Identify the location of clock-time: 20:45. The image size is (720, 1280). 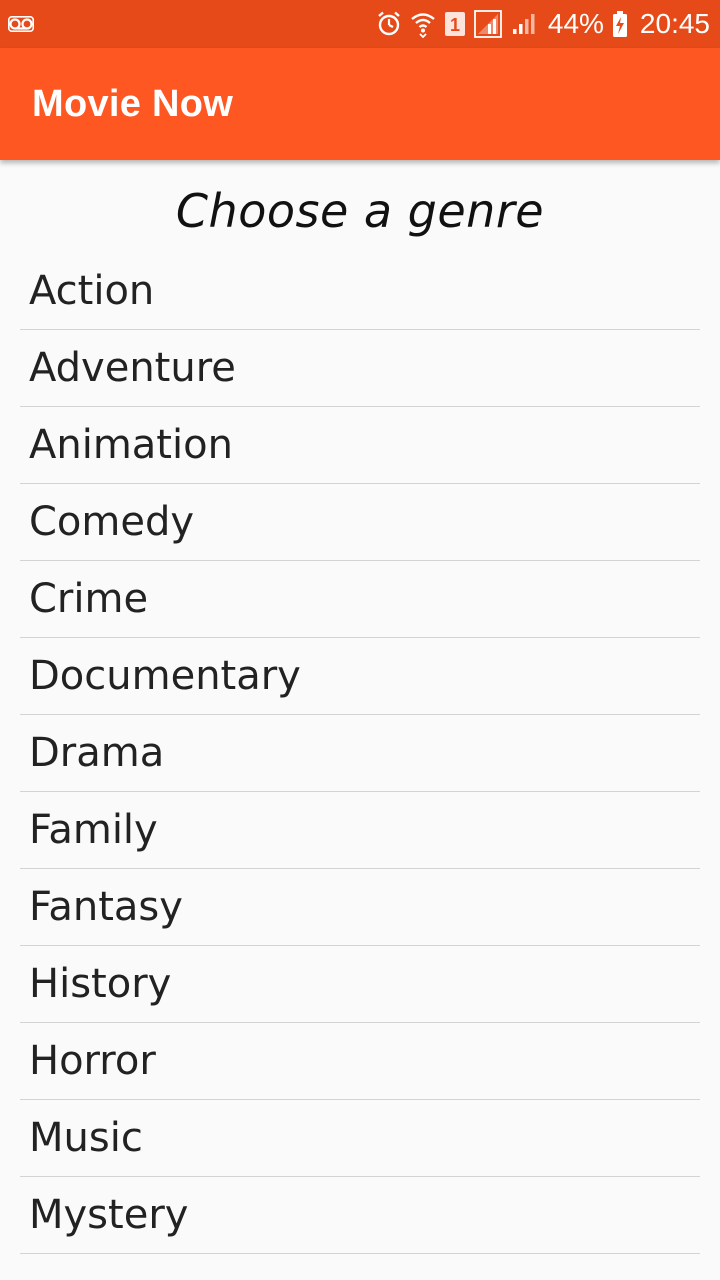
(674, 23).